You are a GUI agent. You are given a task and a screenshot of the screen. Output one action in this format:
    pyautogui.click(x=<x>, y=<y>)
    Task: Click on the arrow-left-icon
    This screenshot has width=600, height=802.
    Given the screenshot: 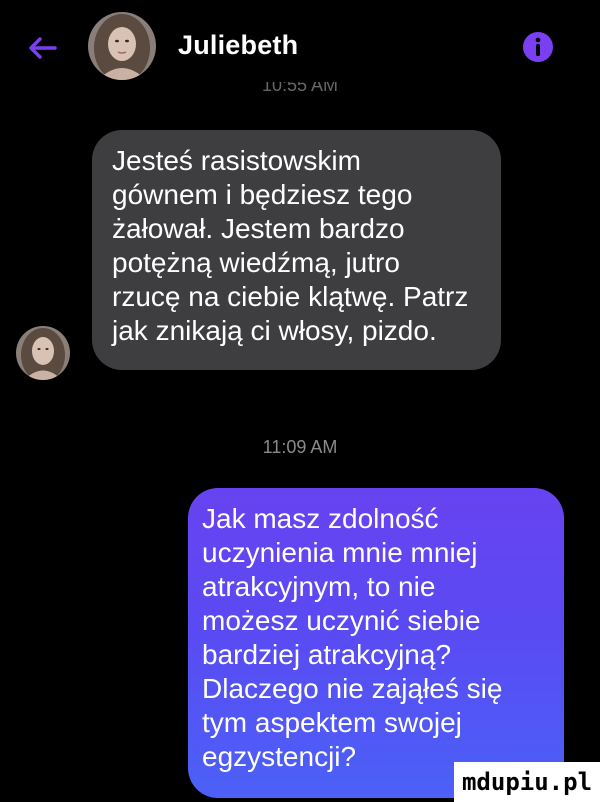 What is the action you would take?
    pyautogui.click(x=43, y=48)
    